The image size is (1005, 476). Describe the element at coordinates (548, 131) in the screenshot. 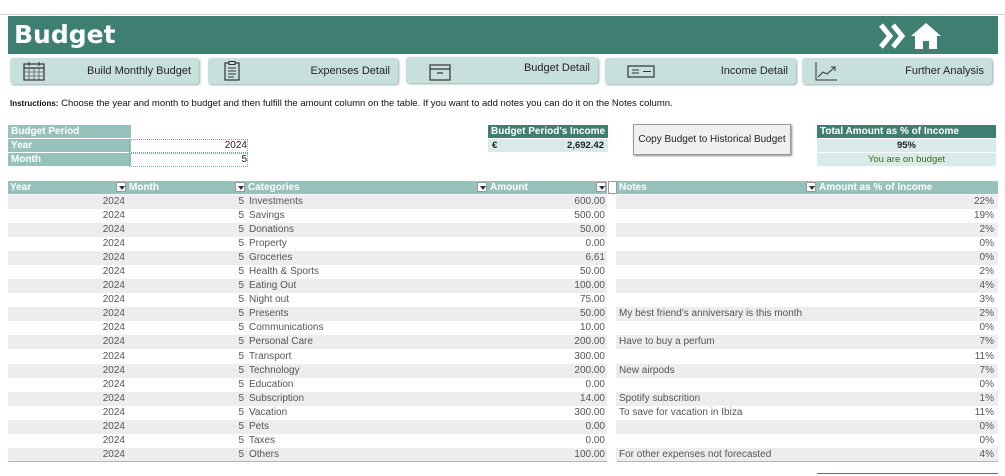

I see `income-header: Budget Period's Income` at that location.